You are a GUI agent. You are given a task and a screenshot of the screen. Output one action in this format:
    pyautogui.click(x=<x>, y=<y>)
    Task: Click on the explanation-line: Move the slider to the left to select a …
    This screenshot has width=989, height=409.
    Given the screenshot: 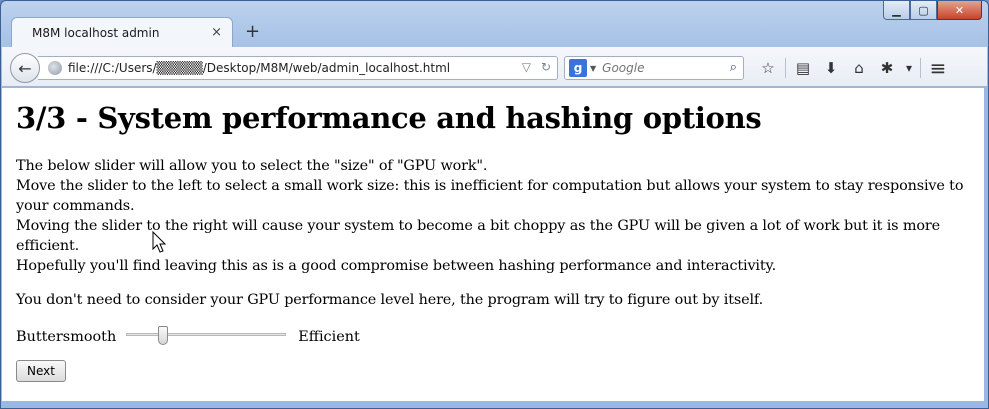 What is the action you would take?
    pyautogui.click(x=490, y=196)
    